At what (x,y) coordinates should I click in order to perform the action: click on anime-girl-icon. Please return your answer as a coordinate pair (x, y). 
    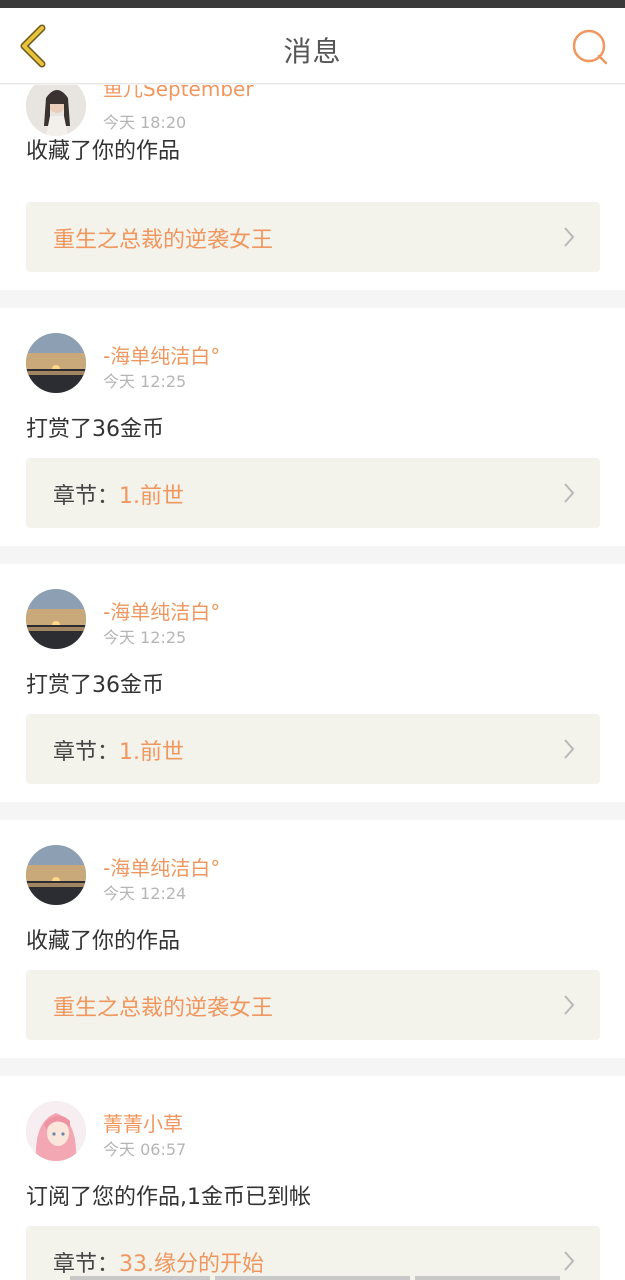
    Looking at the image, I should click on (56, 1131).